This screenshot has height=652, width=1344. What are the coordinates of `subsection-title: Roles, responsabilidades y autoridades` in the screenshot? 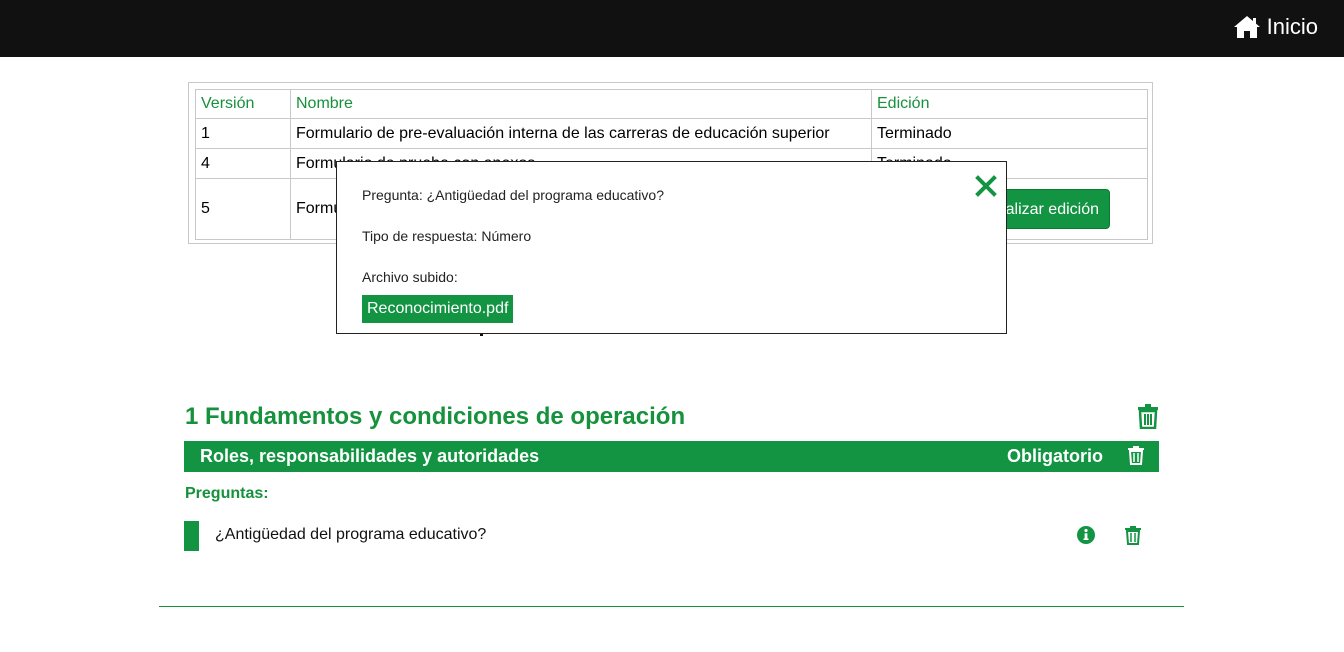 It's located at (370, 456).